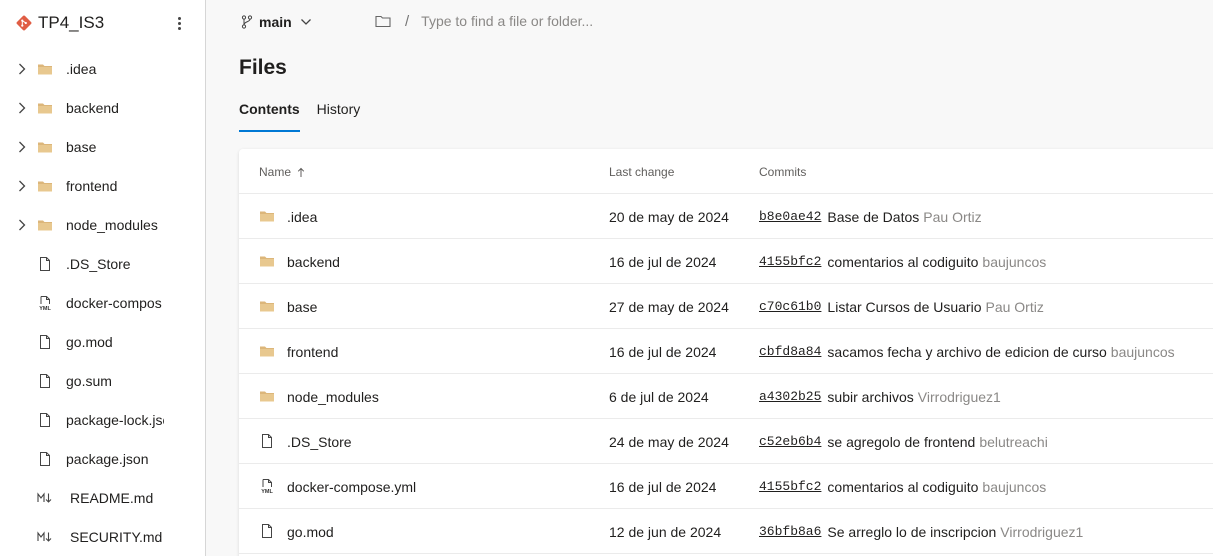  I want to click on git-repo-icon, so click(24, 23).